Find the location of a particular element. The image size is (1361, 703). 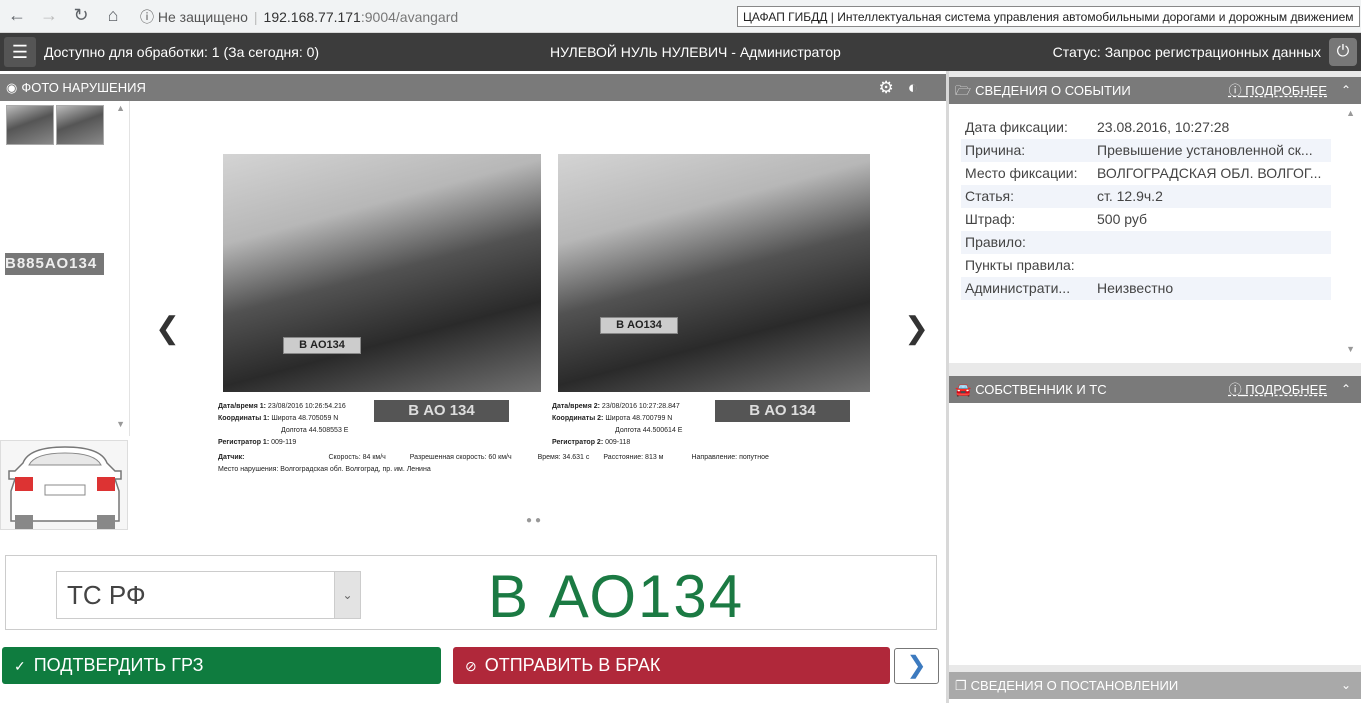

copy-icon: ❐ is located at coordinates (961, 685).